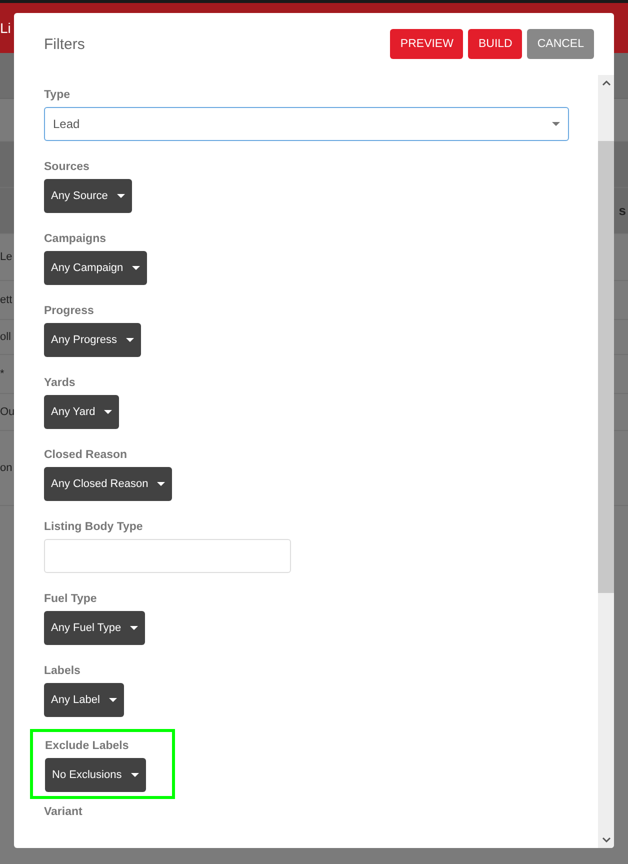 This screenshot has width=628, height=864. I want to click on field-label: Exclude Labels, so click(87, 746).